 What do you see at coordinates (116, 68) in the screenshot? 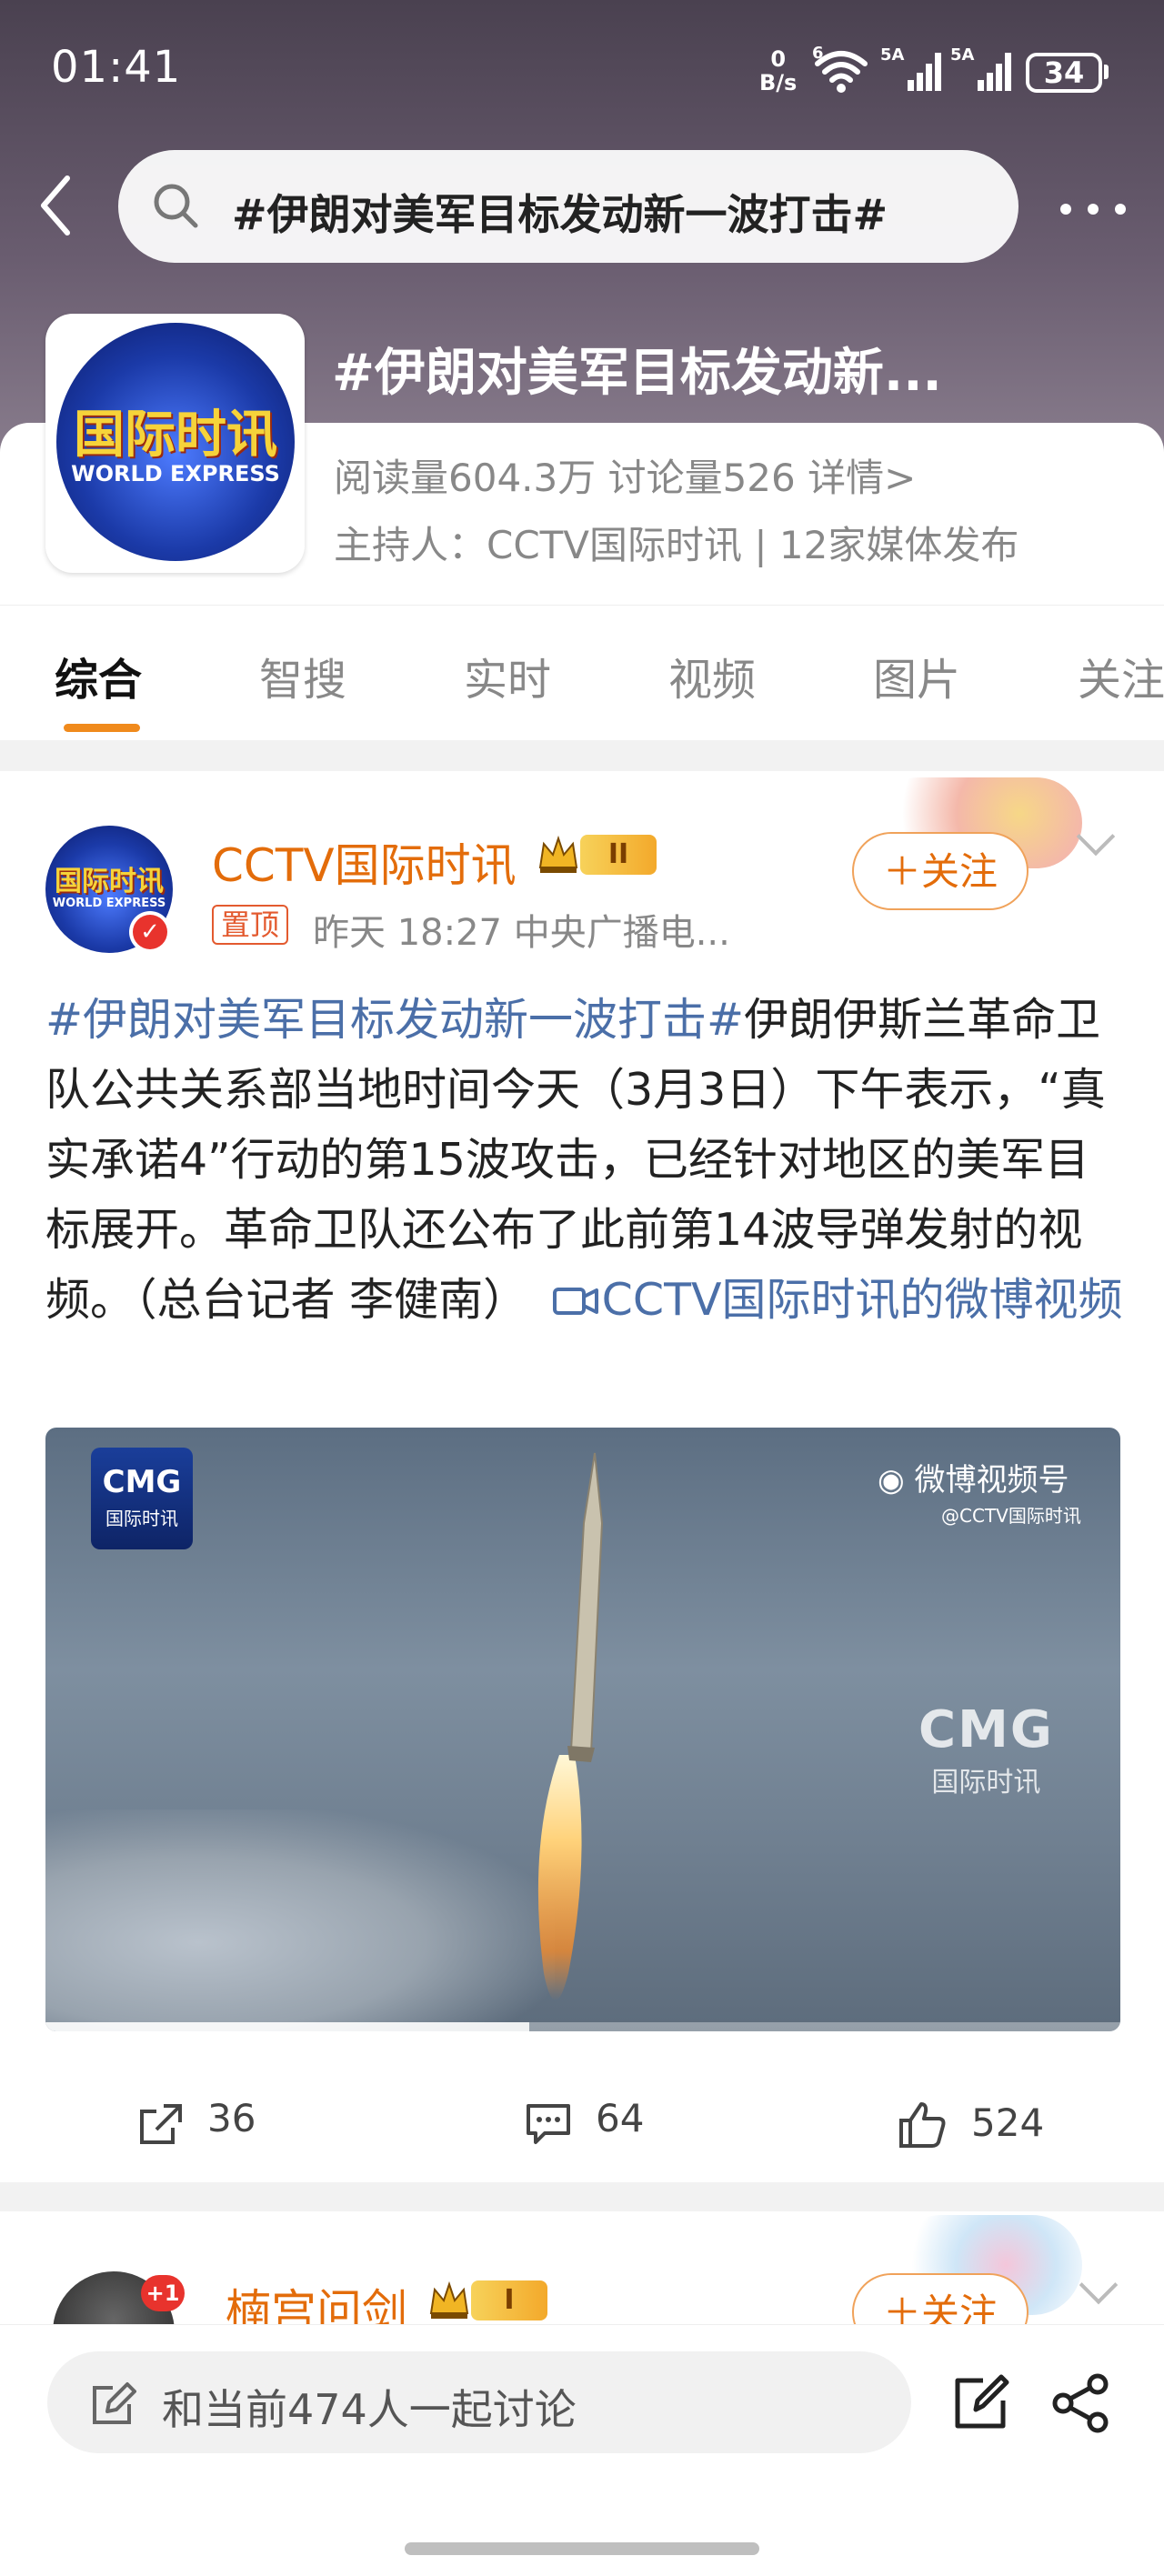
I see `status-time: 01:41` at bounding box center [116, 68].